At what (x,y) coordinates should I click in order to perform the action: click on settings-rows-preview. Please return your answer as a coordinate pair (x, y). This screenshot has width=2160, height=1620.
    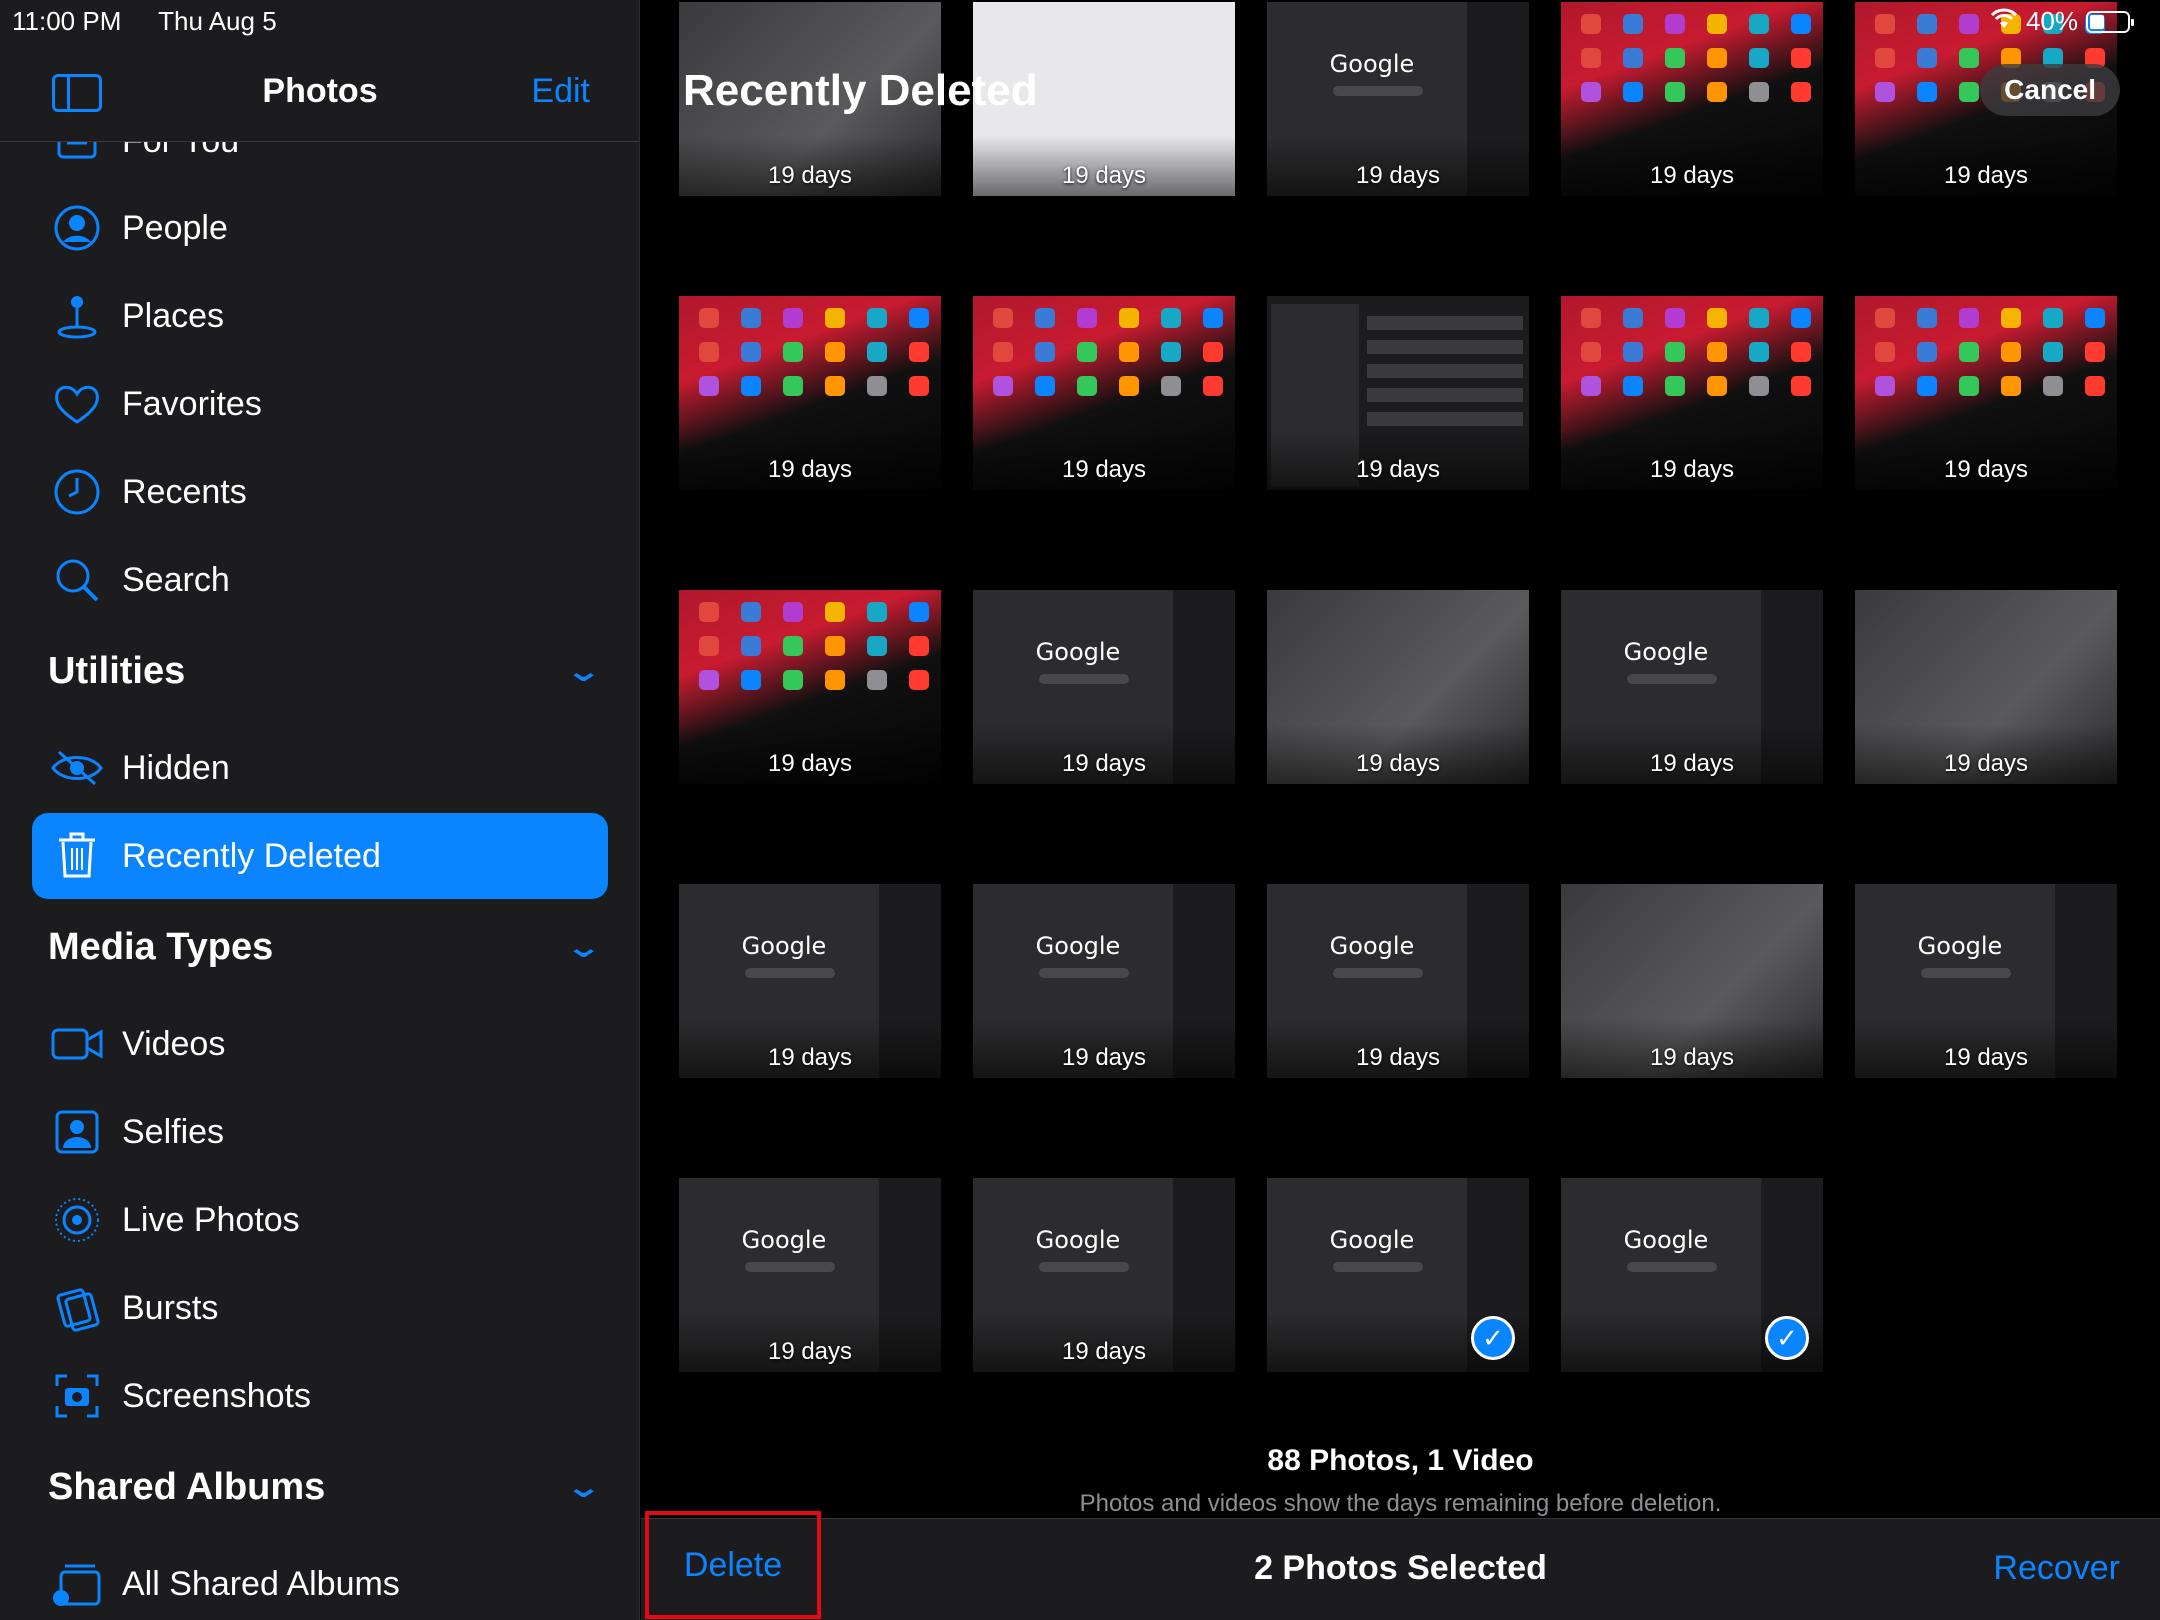
    Looking at the image, I should click on (1445, 376).